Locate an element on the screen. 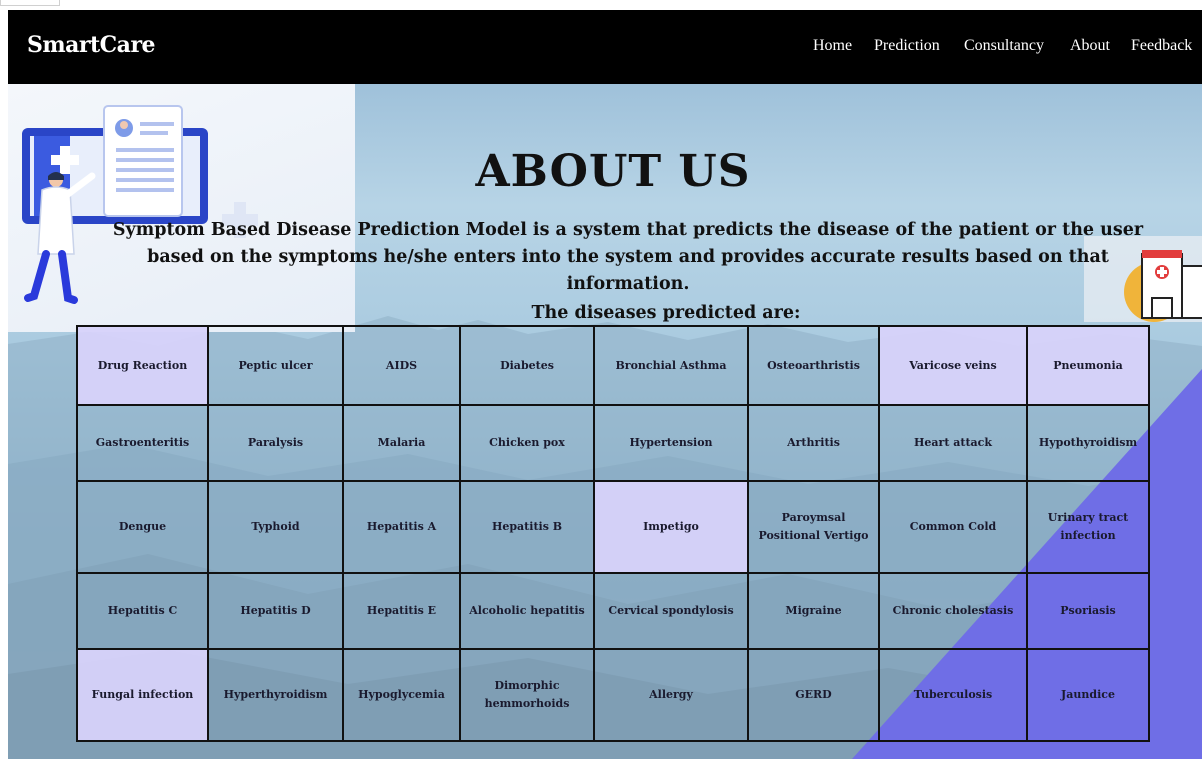  disease-cell: Heart attack is located at coordinates (953, 443).